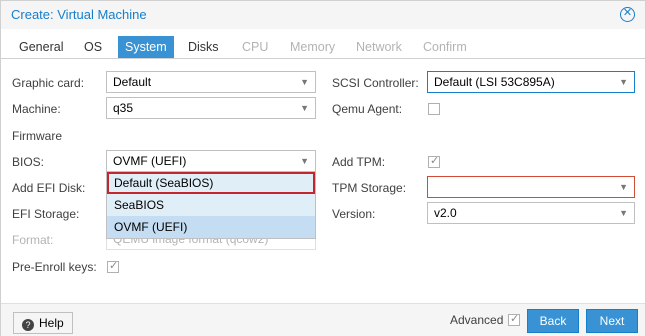  Describe the element at coordinates (37, 136) in the screenshot. I see `firmware-section-title: Firmware` at that location.